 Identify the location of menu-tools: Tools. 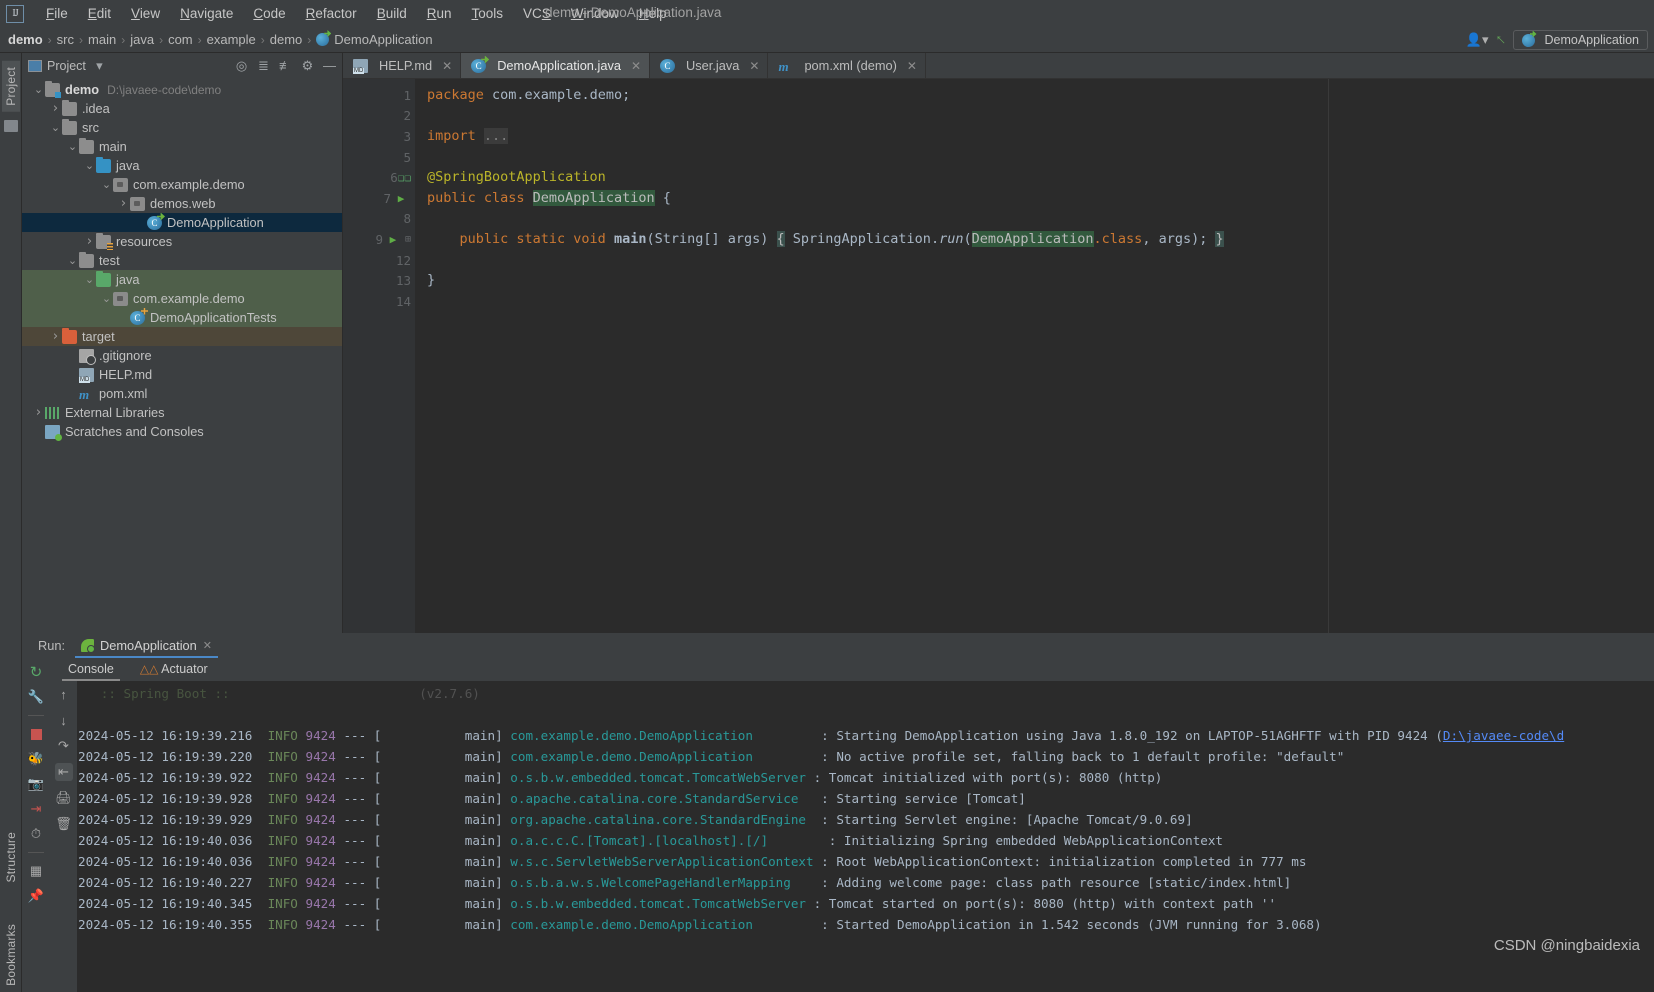
(488, 13).